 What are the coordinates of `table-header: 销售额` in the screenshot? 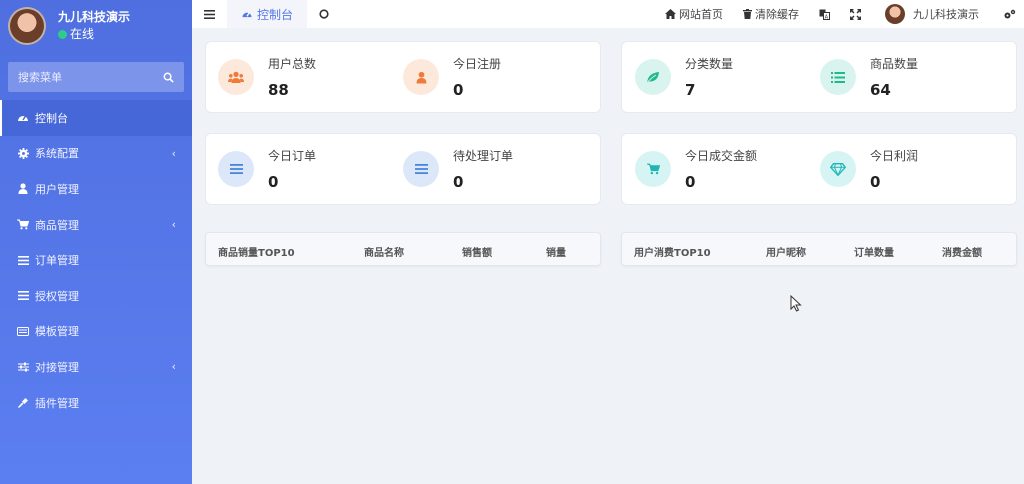 It's located at (477, 253).